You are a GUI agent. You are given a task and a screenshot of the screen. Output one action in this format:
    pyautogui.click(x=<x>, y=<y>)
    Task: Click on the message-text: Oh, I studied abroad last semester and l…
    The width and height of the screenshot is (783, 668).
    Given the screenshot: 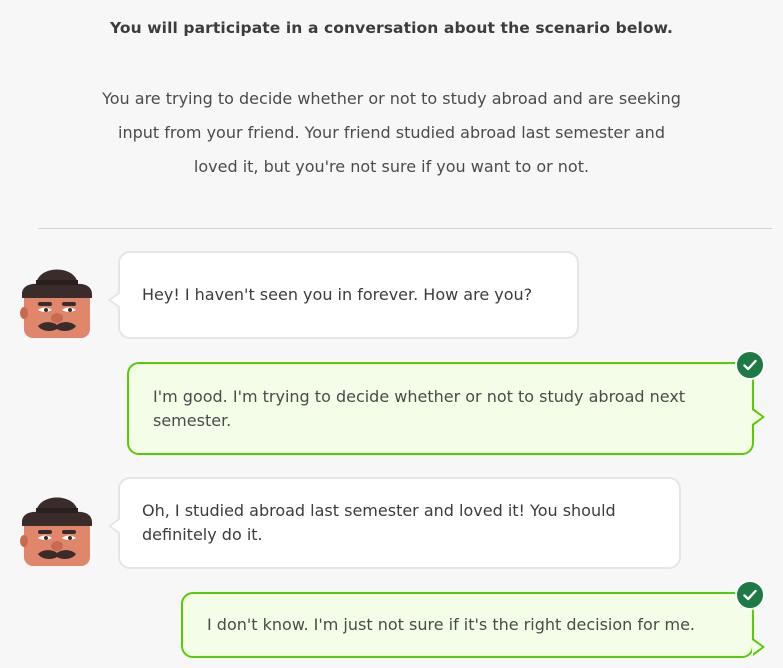 What is the action you would take?
    pyautogui.click(x=379, y=522)
    